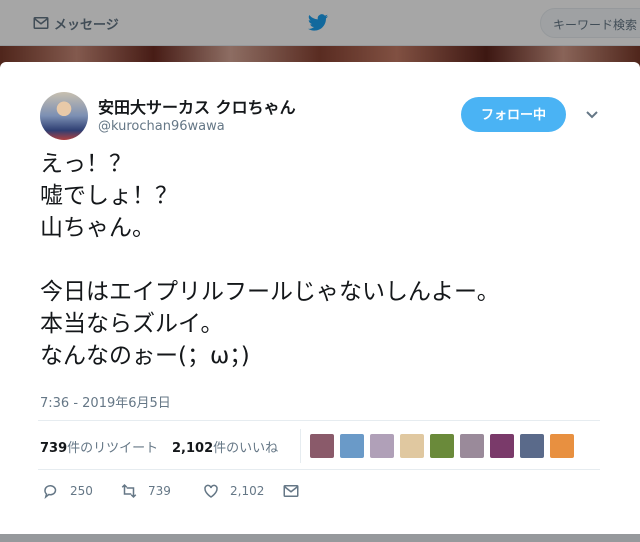  I want to click on retweet-button: 739, so click(145, 491).